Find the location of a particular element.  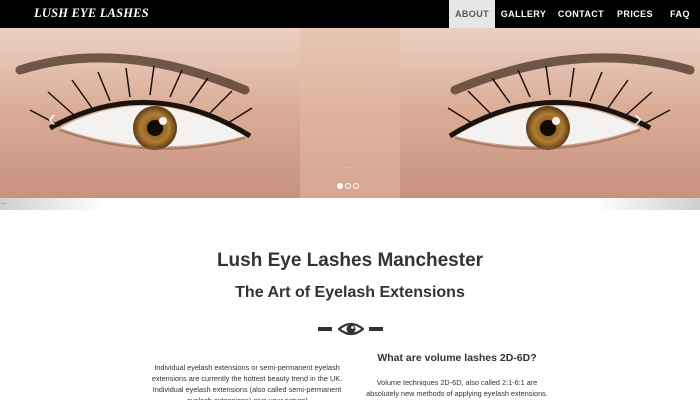

main-nav: ABOUT GALLERY CONTACT PRICES FAQ is located at coordinates (574, 14).